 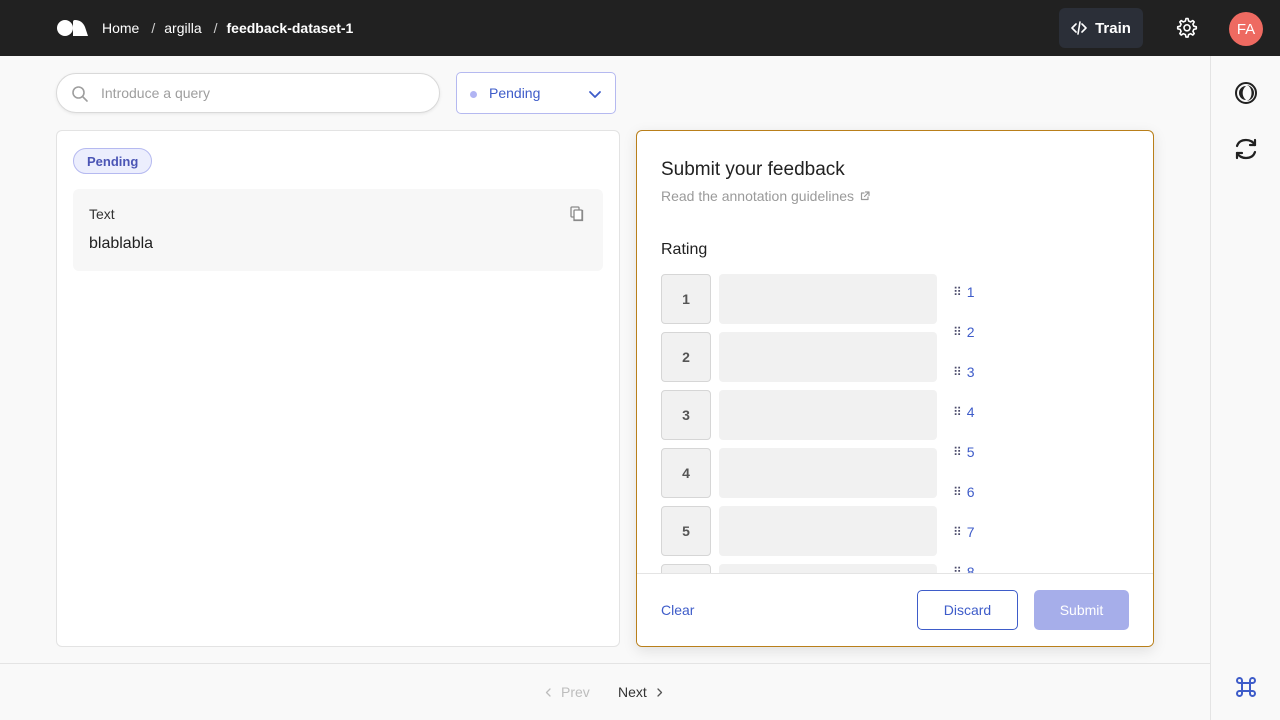 I want to click on prev-label: Prev, so click(x=575, y=692).